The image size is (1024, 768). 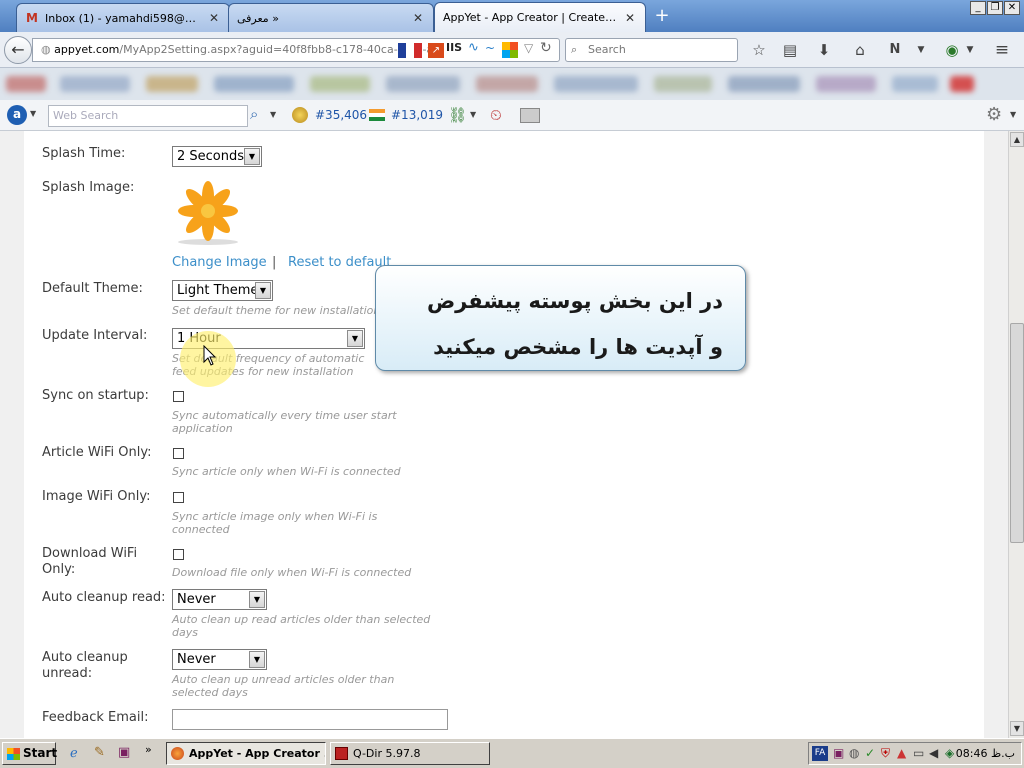 What do you see at coordinates (148, 749) in the screenshot?
I see `quicklaunch-more-icon: »` at bounding box center [148, 749].